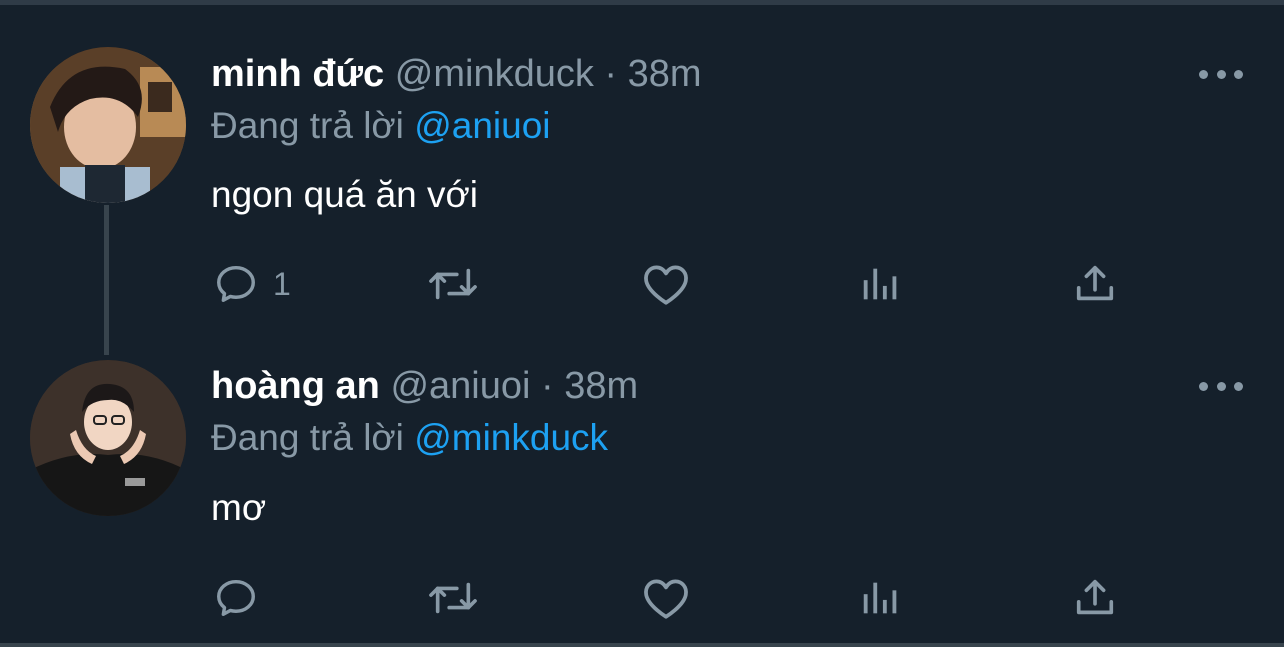 The image size is (1284, 647). What do you see at coordinates (239, 507) in the screenshot?
I see `tweet-text: mơ` at bounding box center [239, 507].